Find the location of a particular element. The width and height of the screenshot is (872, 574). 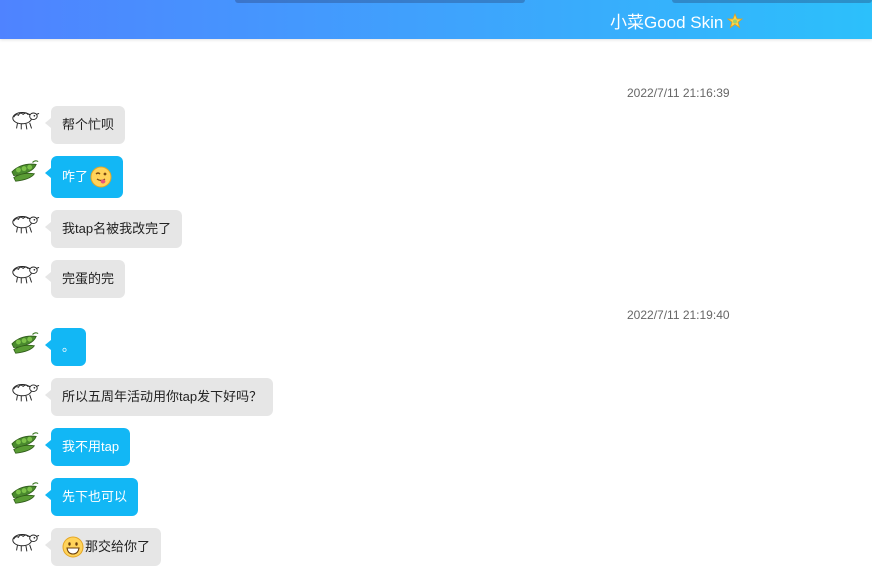

message-bubble: 。 is located at coordinates (65, 347).